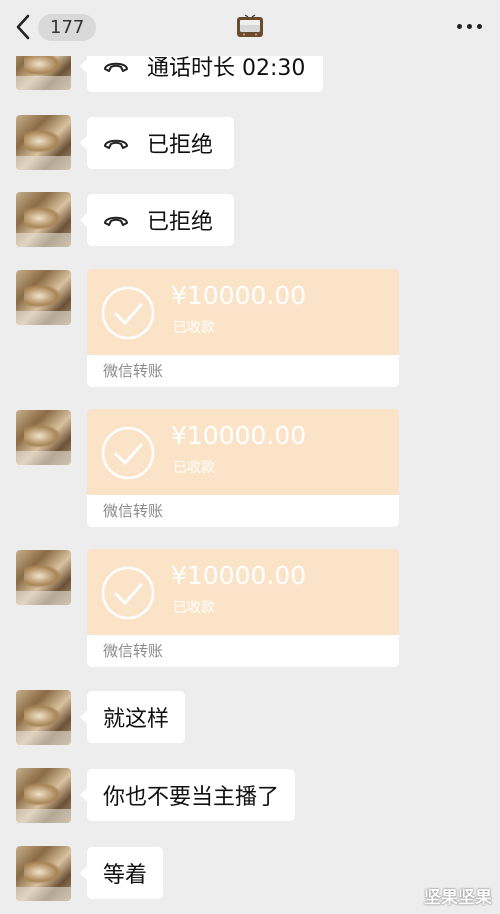 This screenshot has height=914, width=500. What do you see at coordinates (458, 898) in the screenshot?
I see `watermark: 坚果坚果` at bounding box center [458, 898].